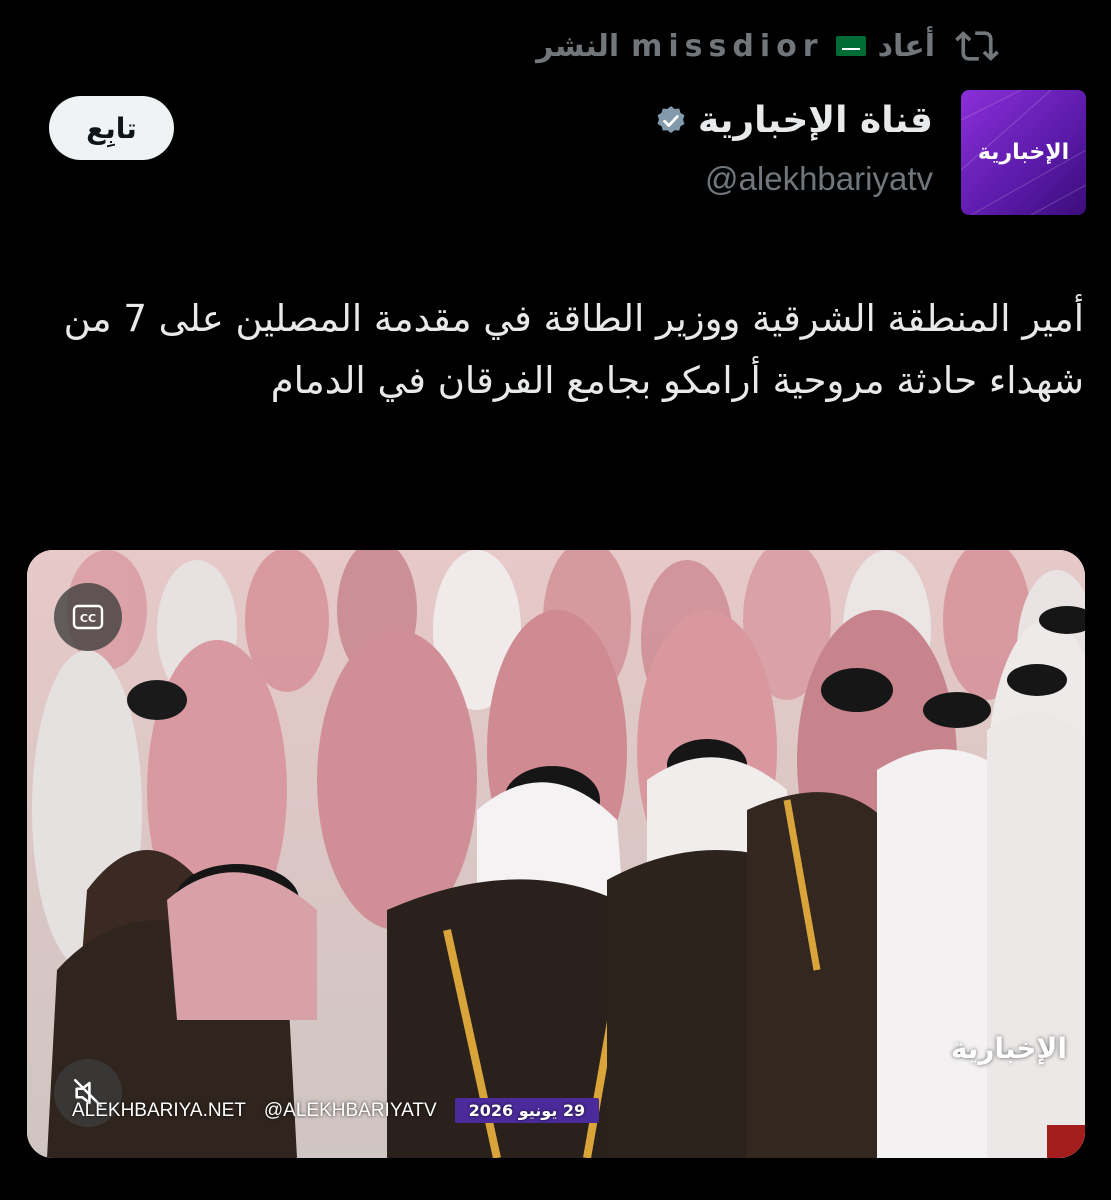 The height and width of the screenshot is (1200, 1111). Describe the element at coordinates (527, 1110) in the screenshot. I see `date-badge: 29 يونيو 2026` at that location.